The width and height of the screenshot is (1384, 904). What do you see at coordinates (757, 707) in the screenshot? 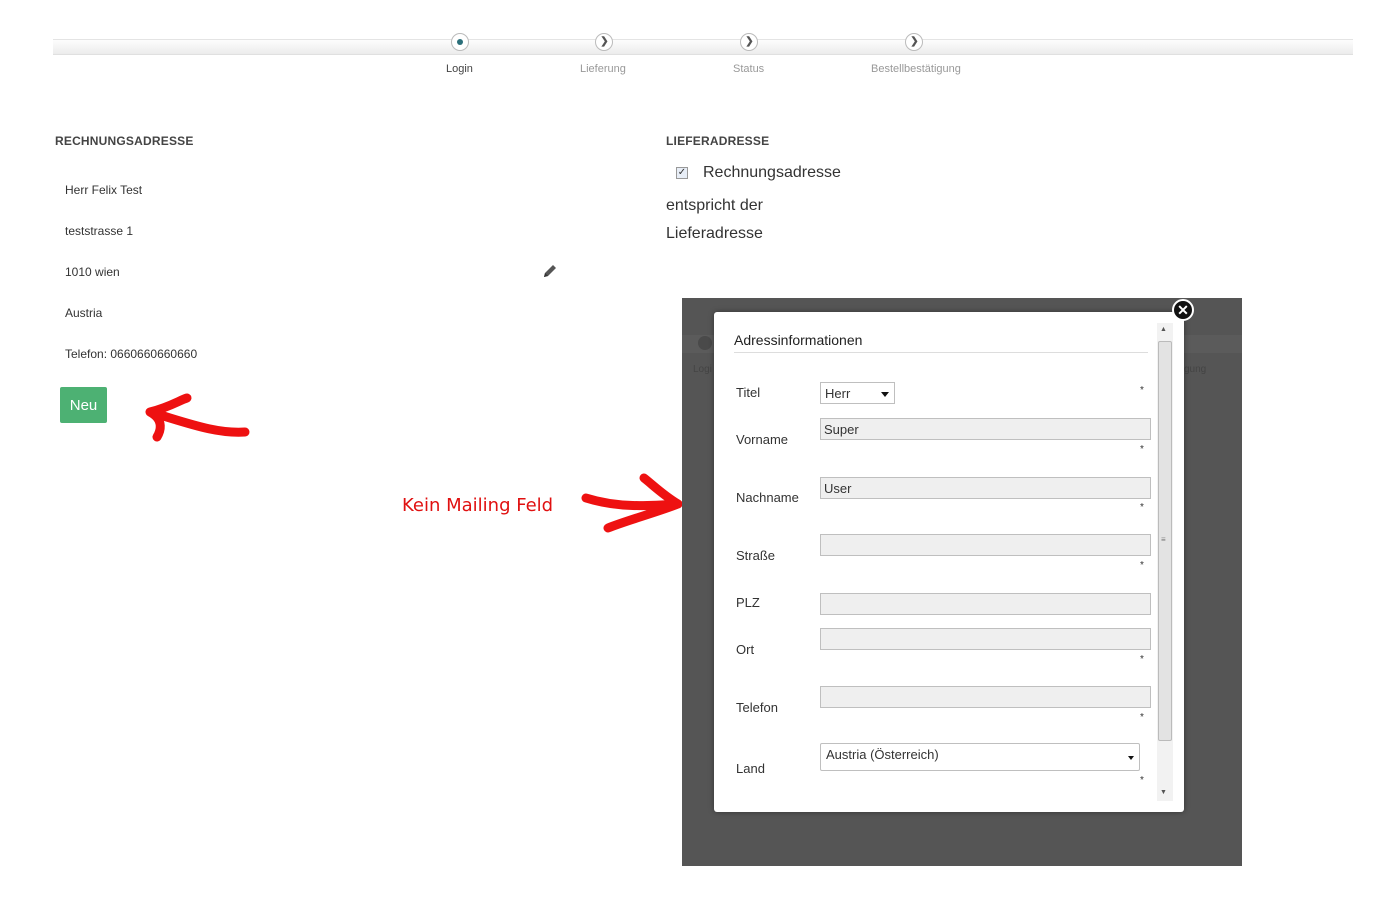
I see `telefon-label: Telefon` at bounding box center [757, 707].